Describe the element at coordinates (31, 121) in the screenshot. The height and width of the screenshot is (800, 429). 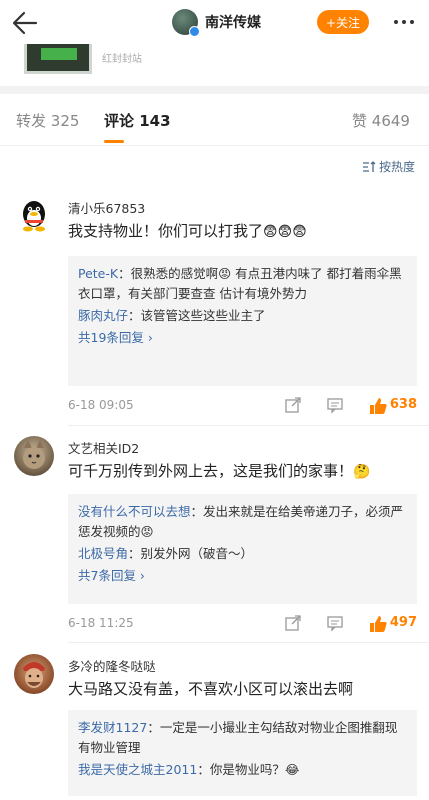
I see `tab-reposts-label: 转发` at that location.